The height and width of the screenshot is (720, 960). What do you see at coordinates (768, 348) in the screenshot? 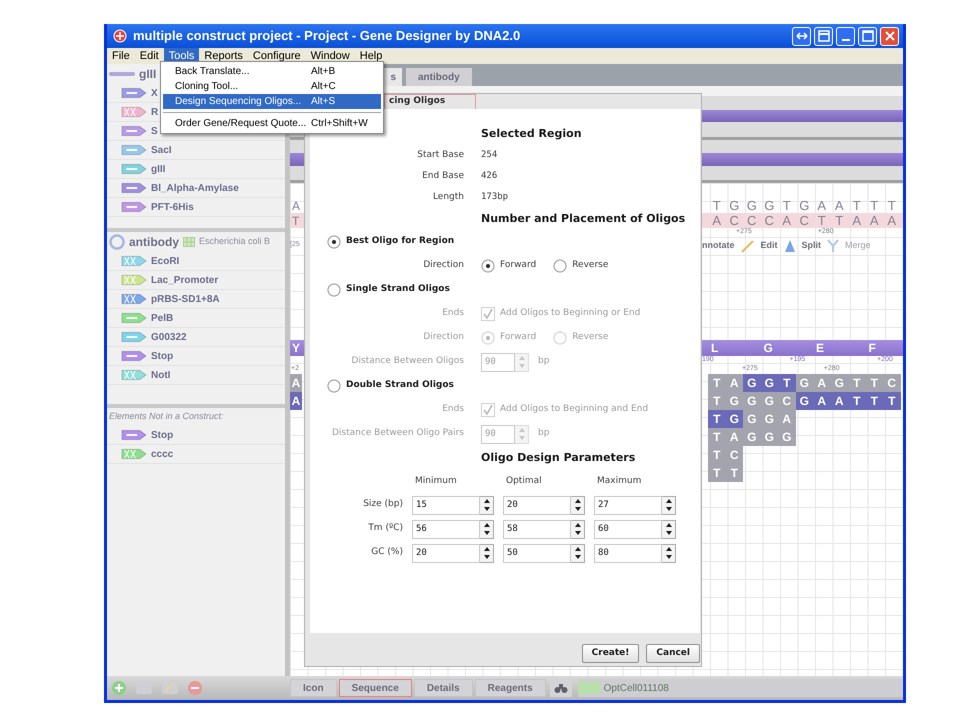
I see `amino-acid-letter: G` at bounding box center [768, 348].